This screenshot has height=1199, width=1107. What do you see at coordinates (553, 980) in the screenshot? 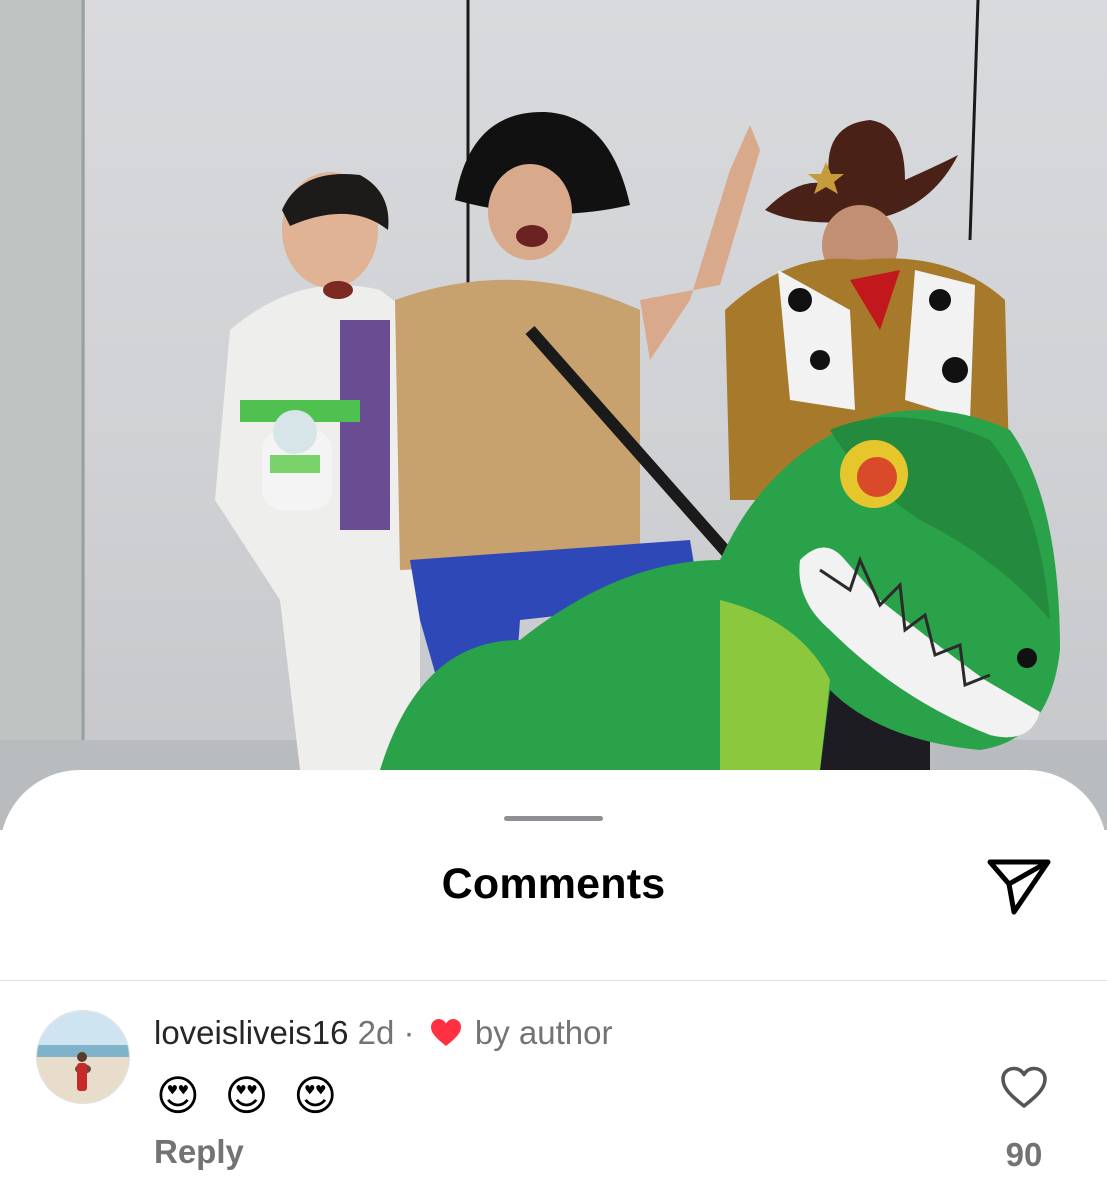
I see `sheet-divider` at bounding box center [553, 980].